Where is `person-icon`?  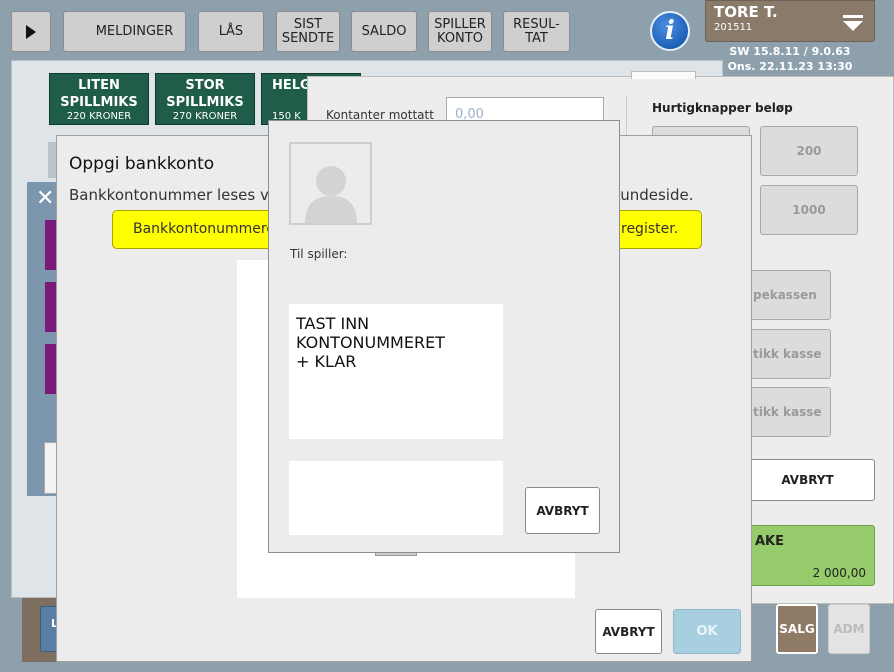
person-icon is located at coordinates (330, 183).